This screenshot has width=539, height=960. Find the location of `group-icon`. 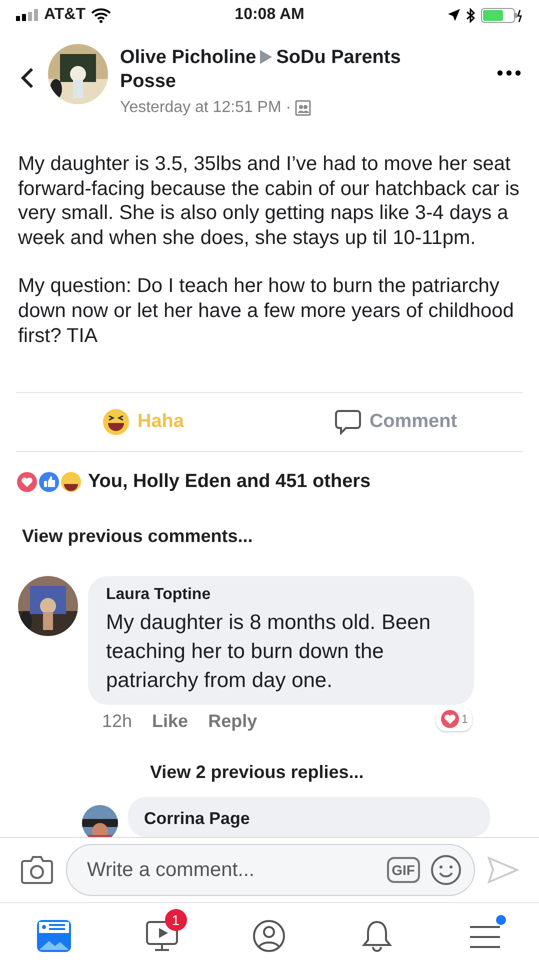

group-icon is located at coordinates (303, 108).